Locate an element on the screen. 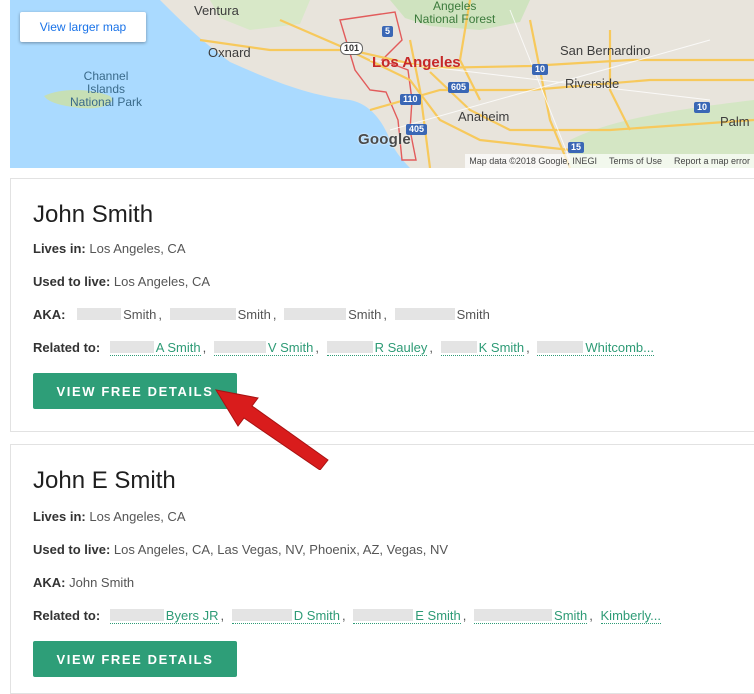  map-data-credit: Map data ©2018 Google, INEGI is located at coordinates (533, 161).